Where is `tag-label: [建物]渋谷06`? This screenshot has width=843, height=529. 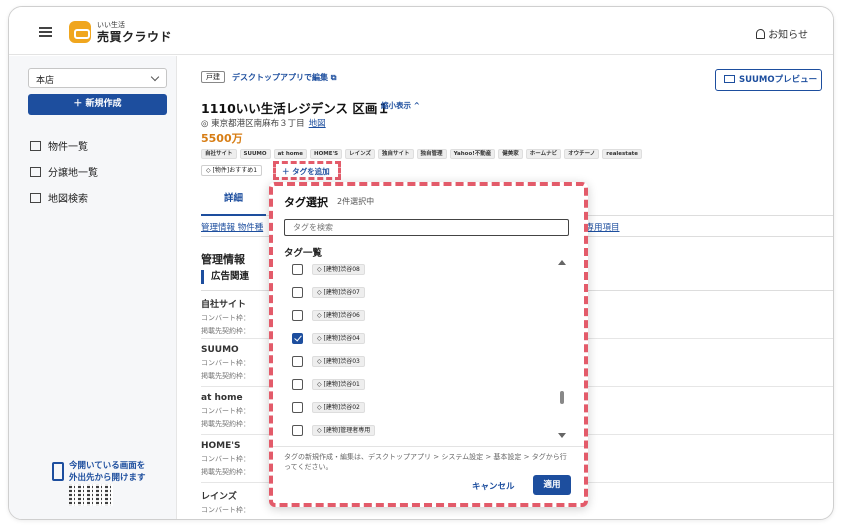
tag-label: [建物]渋谷06 is located at coordinates (341, 315).